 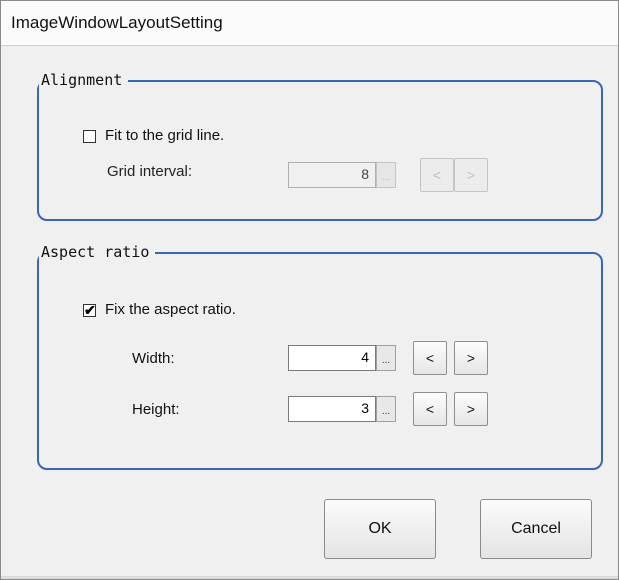 What do you see at coordinates (150, 171) in the screenshot?
I see `grid-interval-label: Grid interval:` at bounding box center [150, 171].